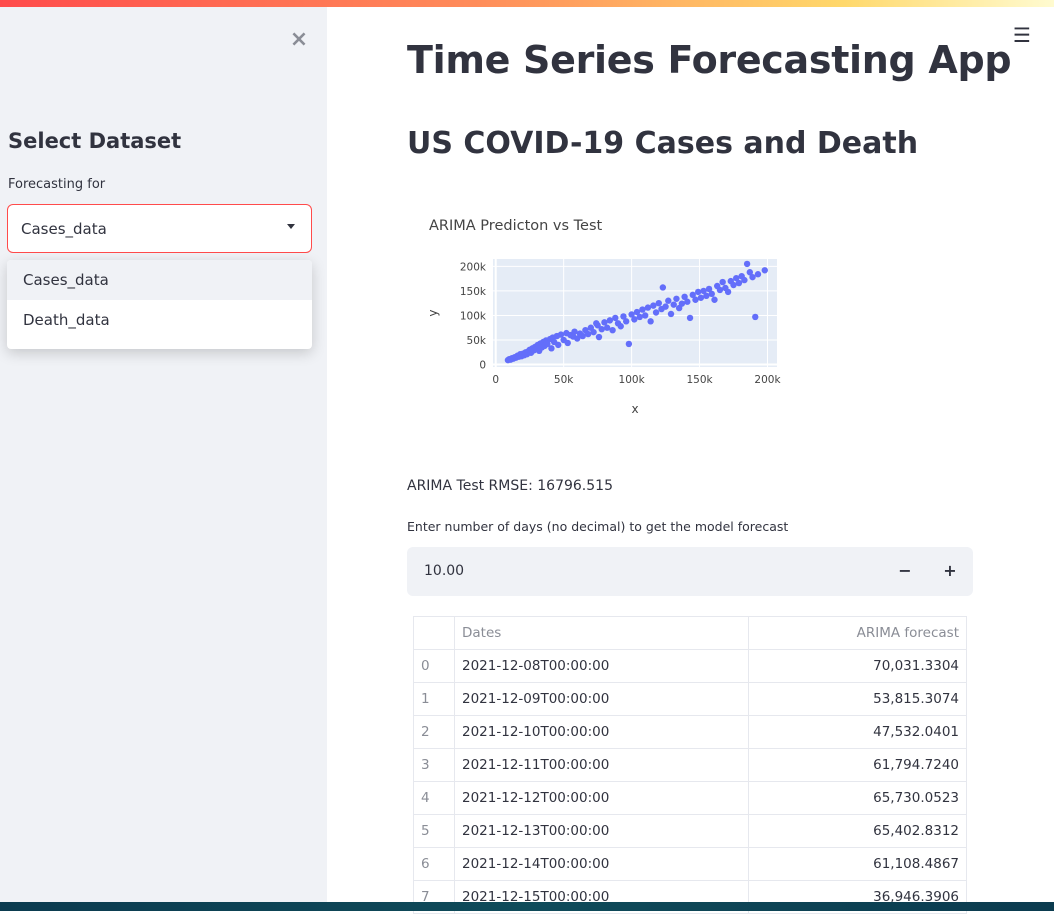  Describe the element at coordinates (905, 571) in the screenshot. I see `decrement-button: −` at that location.